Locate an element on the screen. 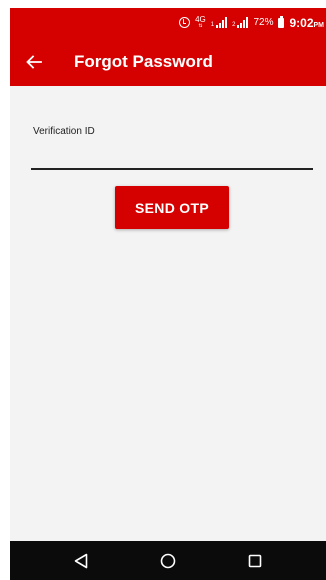 Image resolution: width=326 pixels, height=580 pixels. verification-id-input is located at coordinates (172, 156).